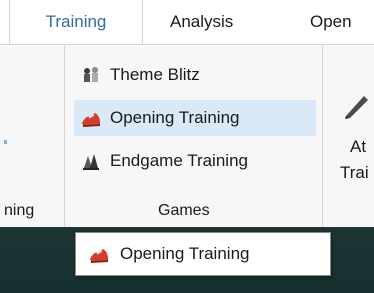 The height and width of the screenshot is (293, 374). What do you see at coordinates (5, 142) in the screenshot?
I see `accent-mark` at bounding box center [5, 142].